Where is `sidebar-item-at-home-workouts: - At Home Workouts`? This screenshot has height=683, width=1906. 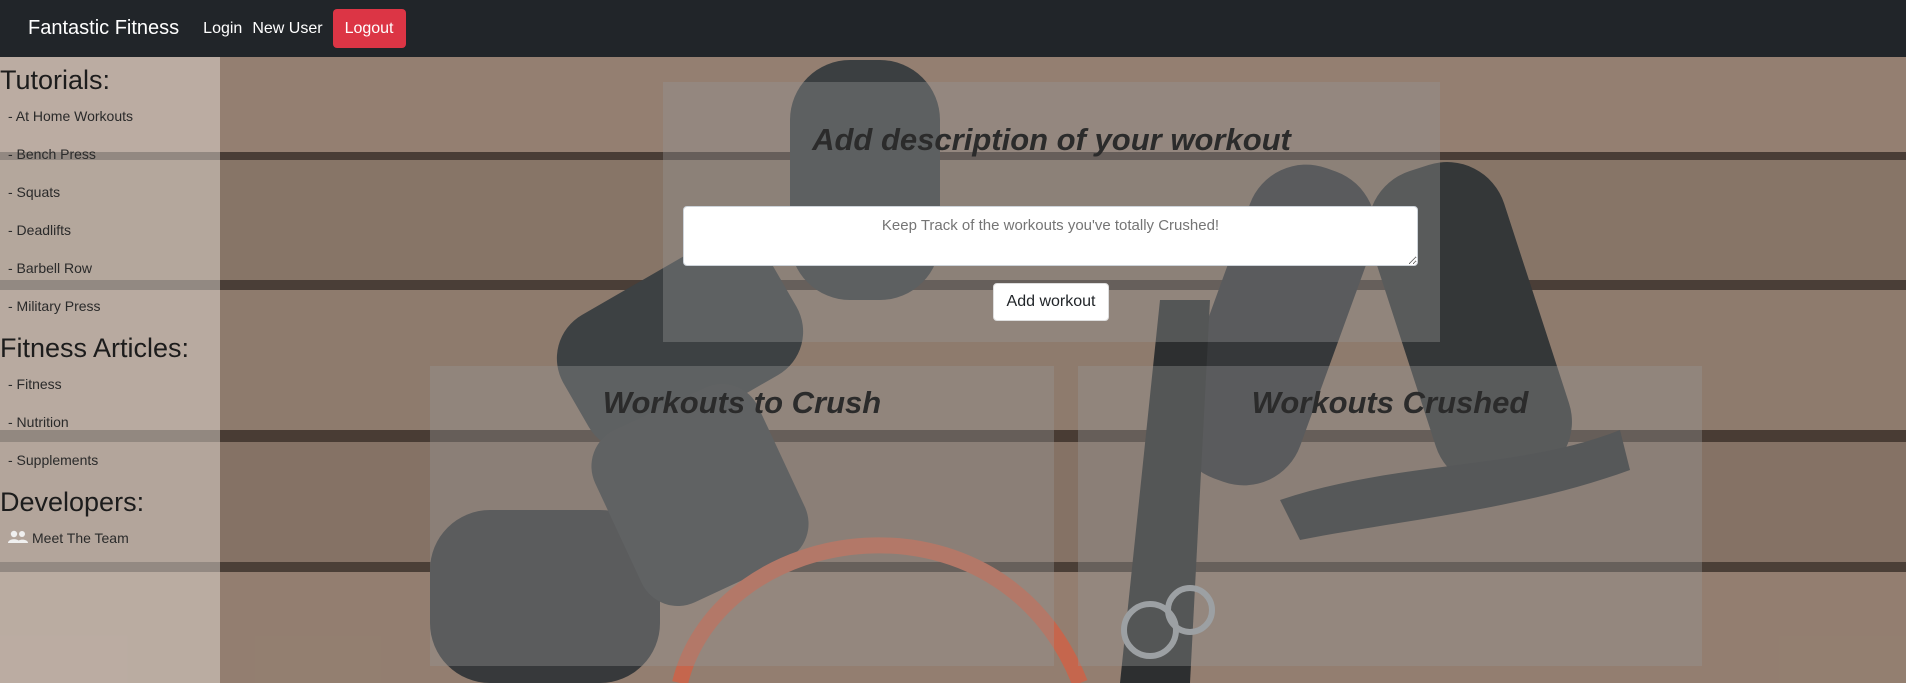 sidebar-item-at-home-workouts: - At Home Workouts is located at coordinates (110, 116).